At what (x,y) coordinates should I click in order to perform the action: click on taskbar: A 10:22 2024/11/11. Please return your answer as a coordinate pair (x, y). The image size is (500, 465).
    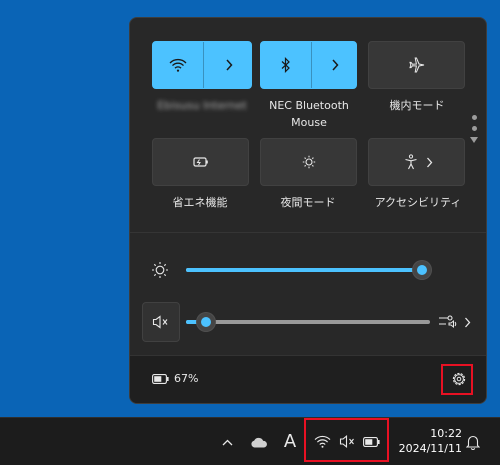
    Looking at the image, I should click on (250, 441).